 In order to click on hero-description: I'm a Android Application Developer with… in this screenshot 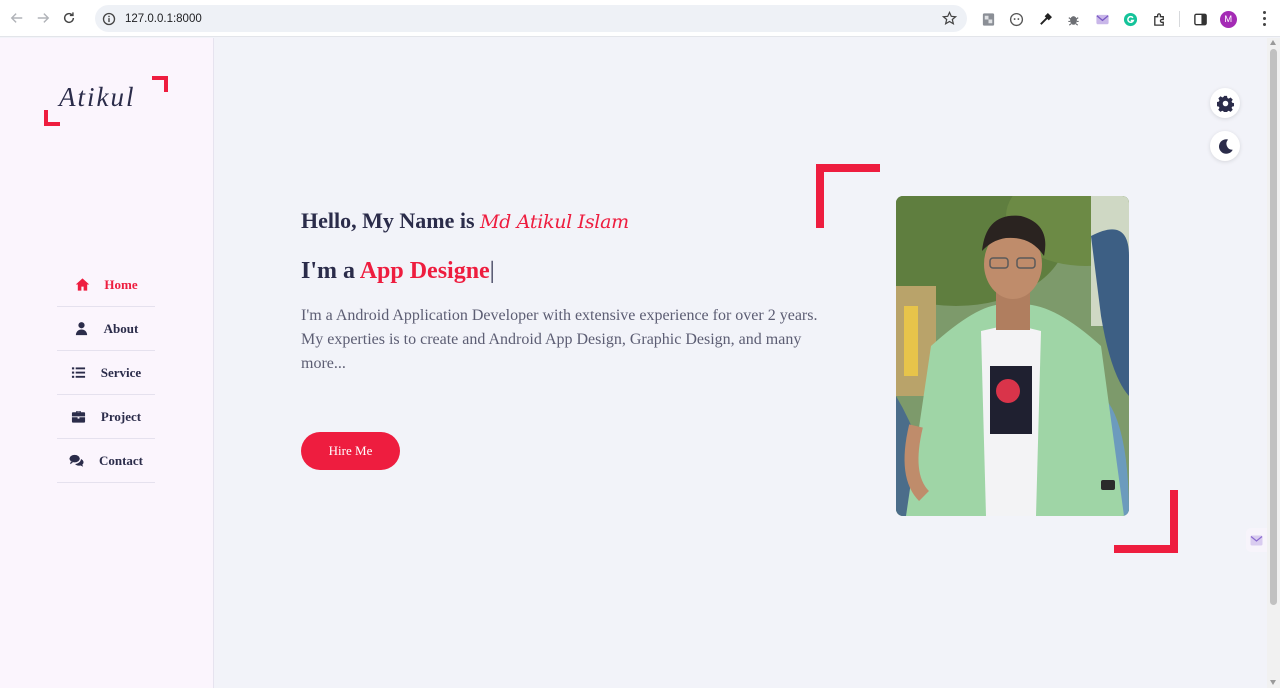, I will do `click(559, 339)`.